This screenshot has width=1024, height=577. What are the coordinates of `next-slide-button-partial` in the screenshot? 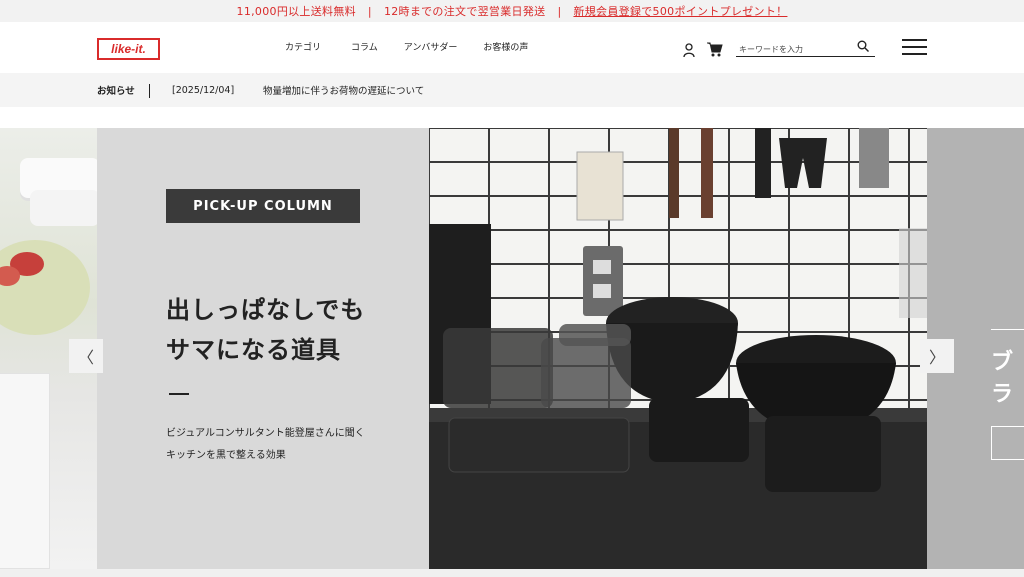 It's located at (1007, 443).